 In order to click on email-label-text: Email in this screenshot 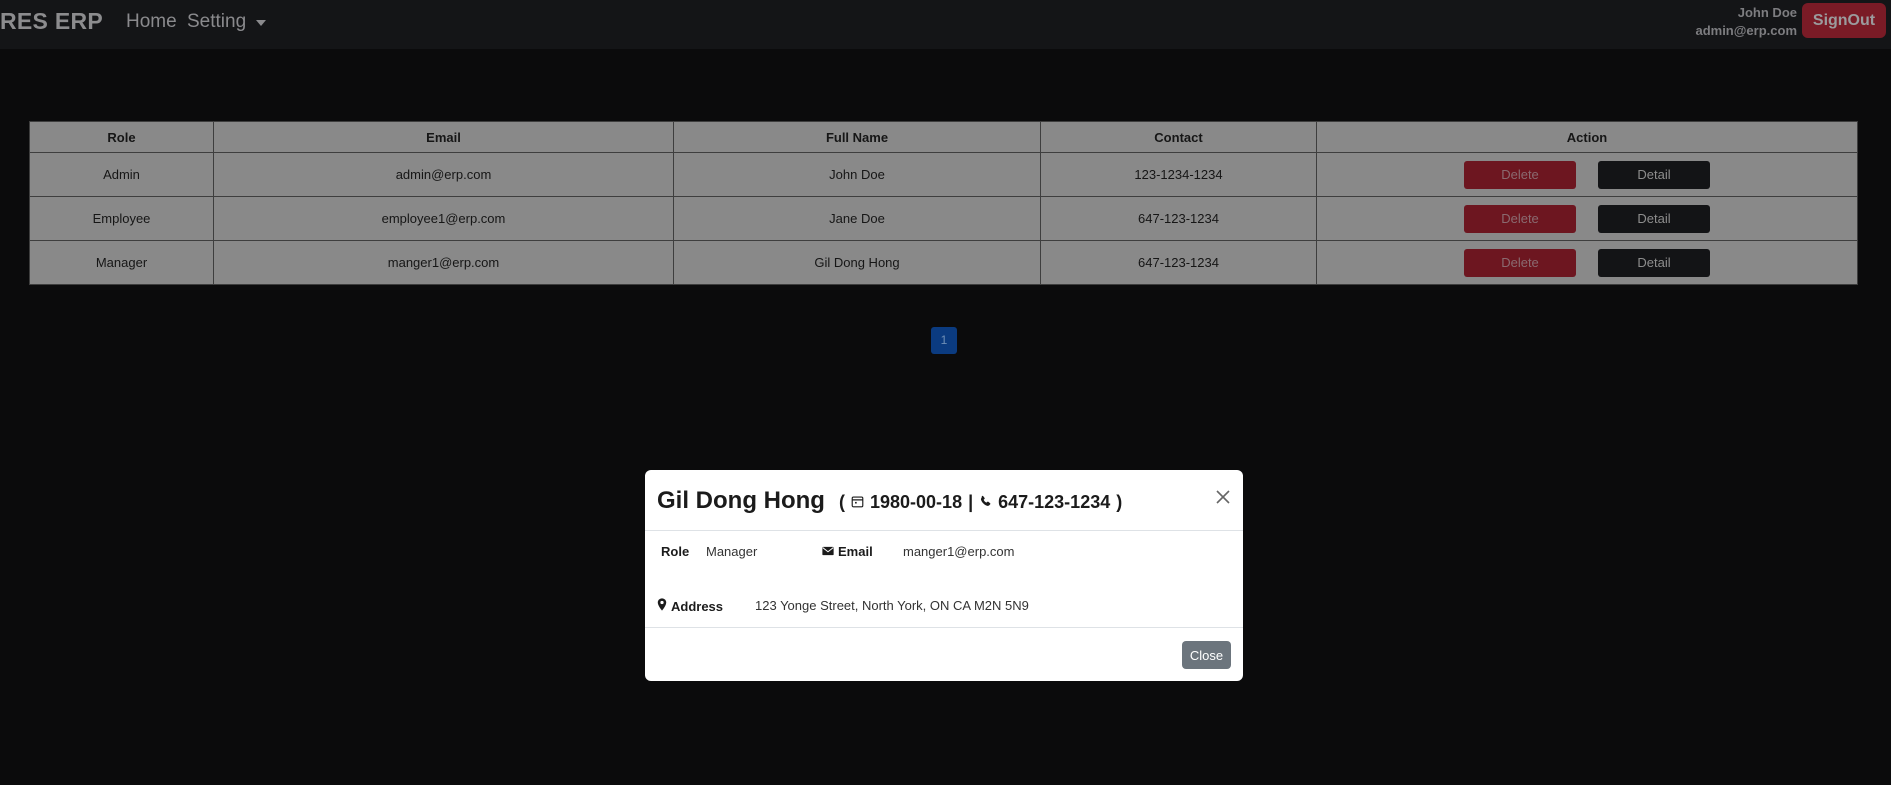, I will do `click(855, 551)`.